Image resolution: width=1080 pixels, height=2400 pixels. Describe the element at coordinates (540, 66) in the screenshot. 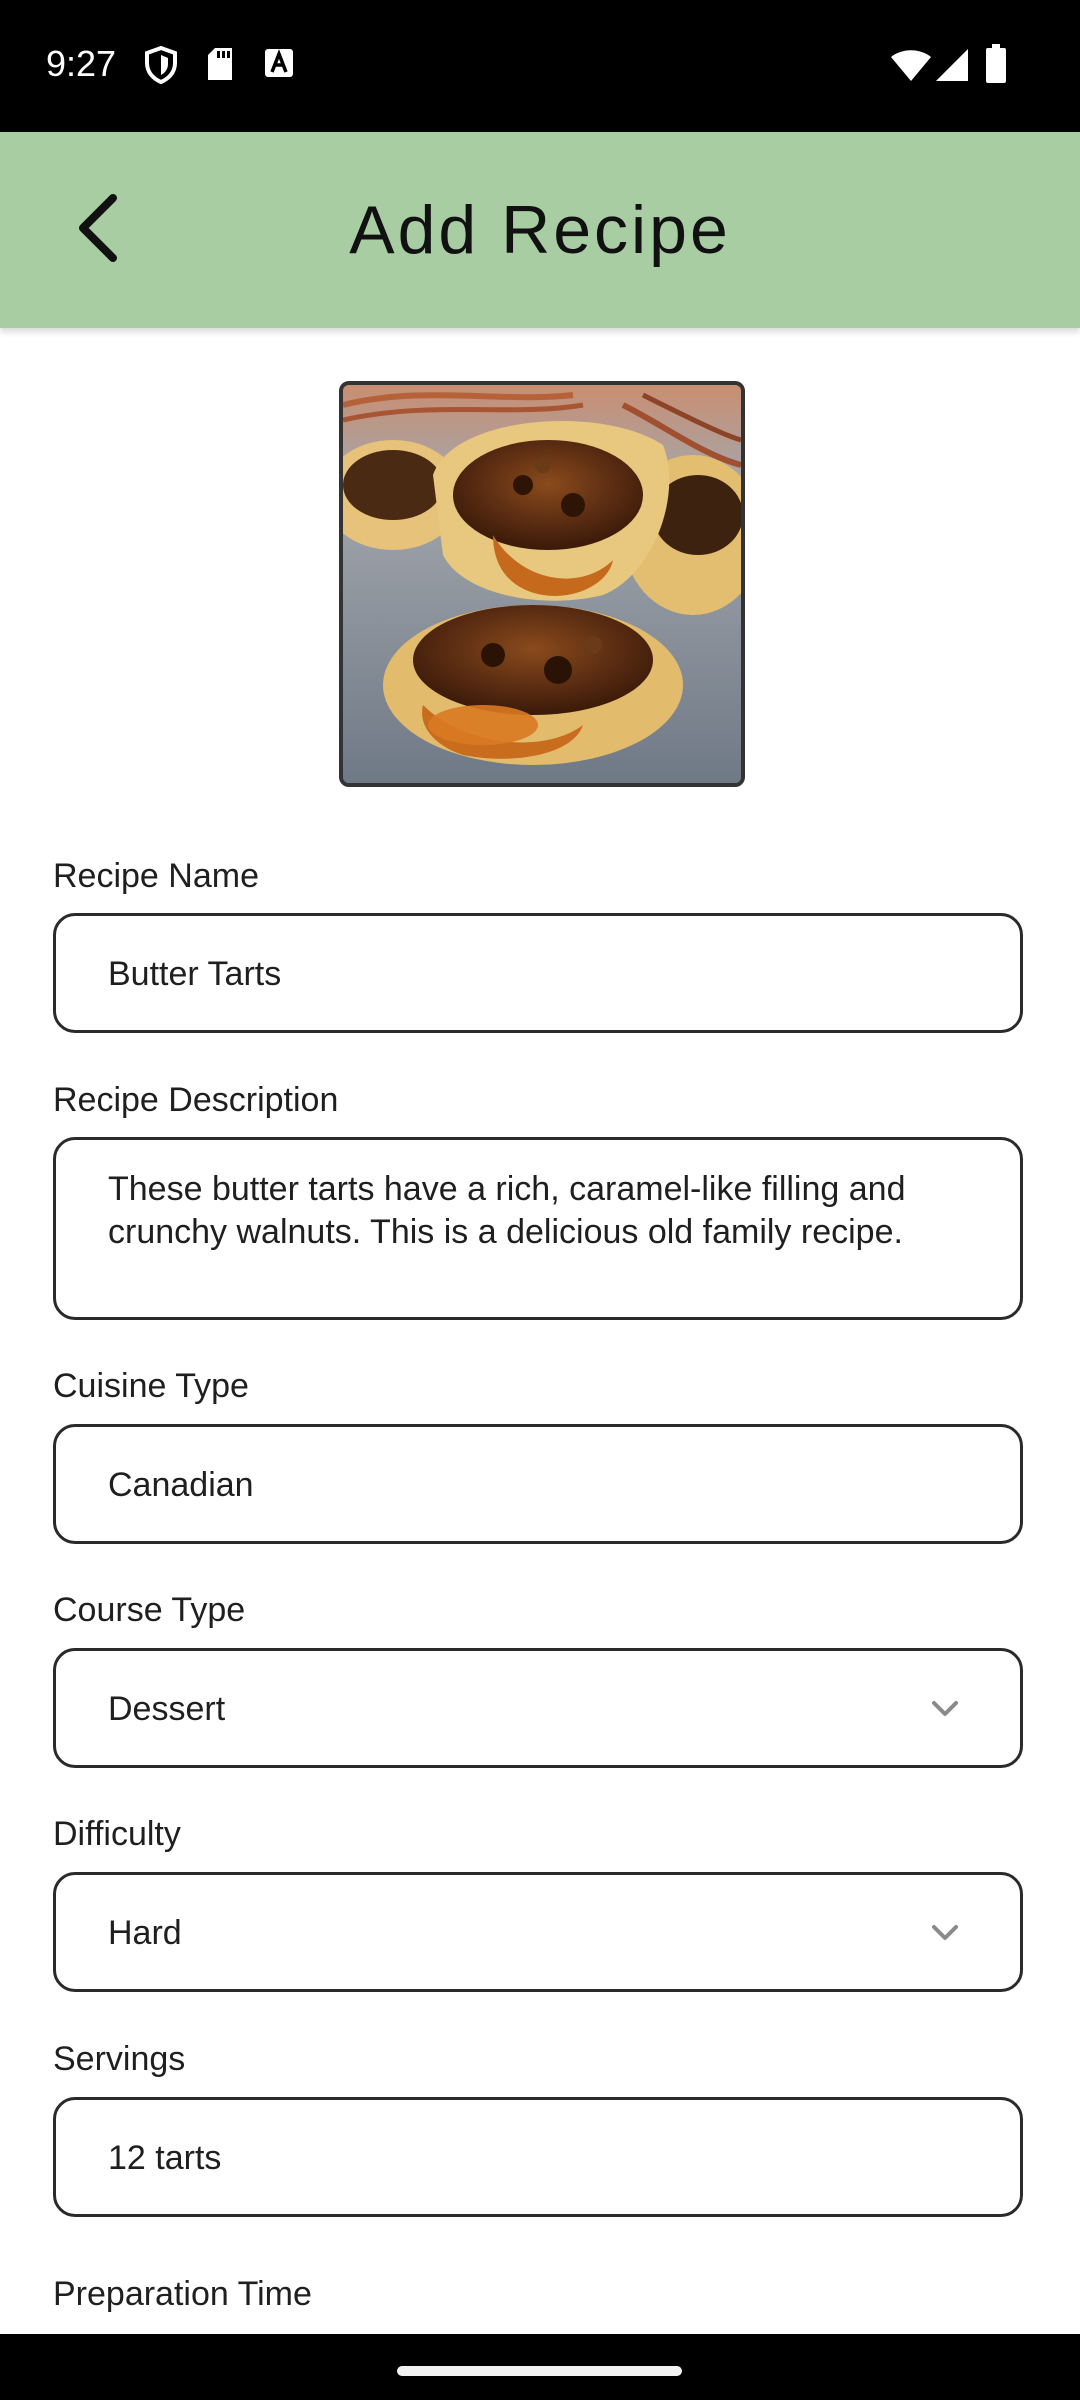

I see `status-bar: 9:27` at that location.